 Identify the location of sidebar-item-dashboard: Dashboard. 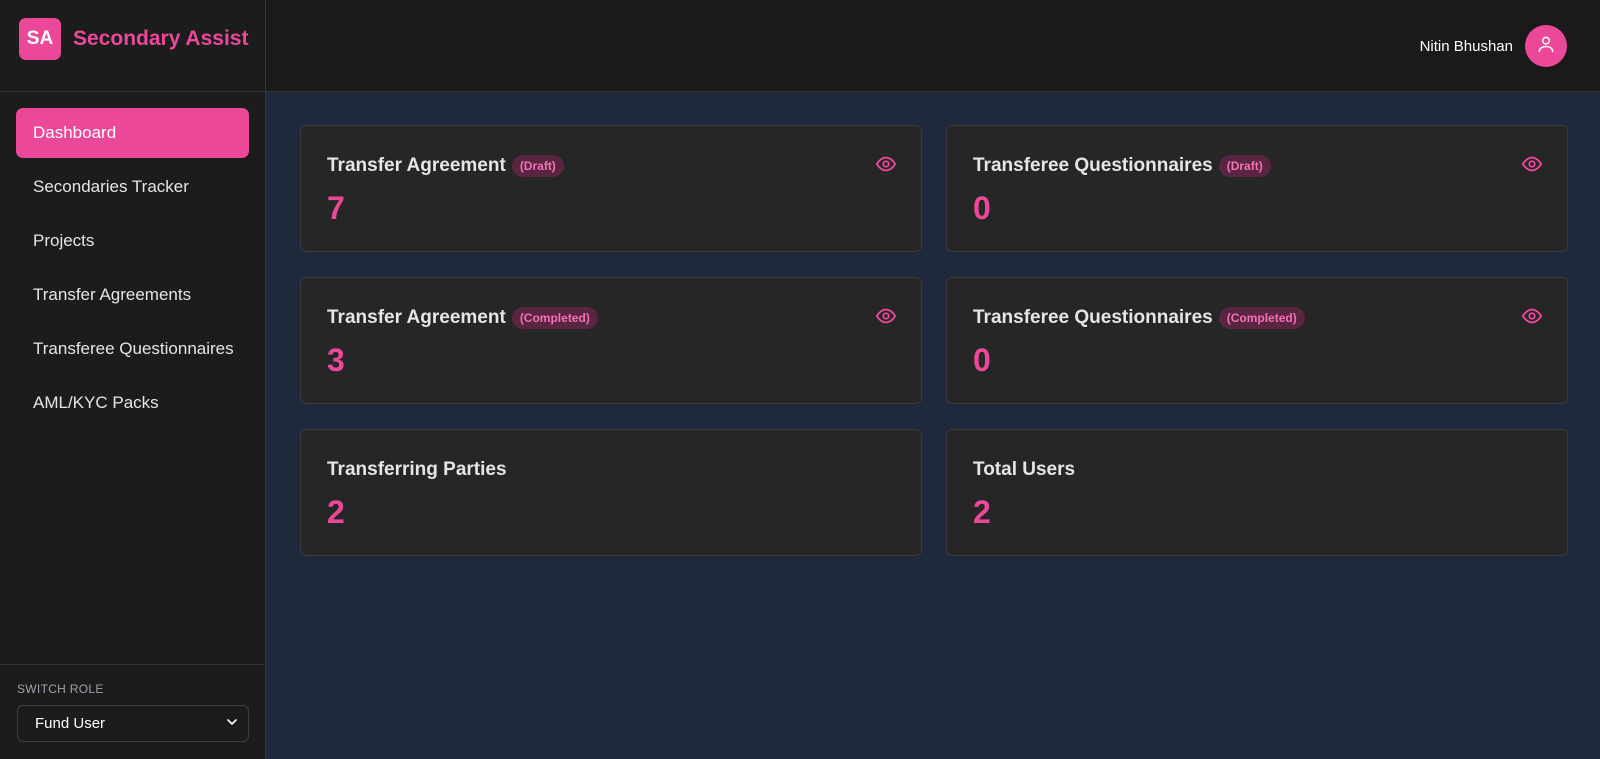
(132, 133).